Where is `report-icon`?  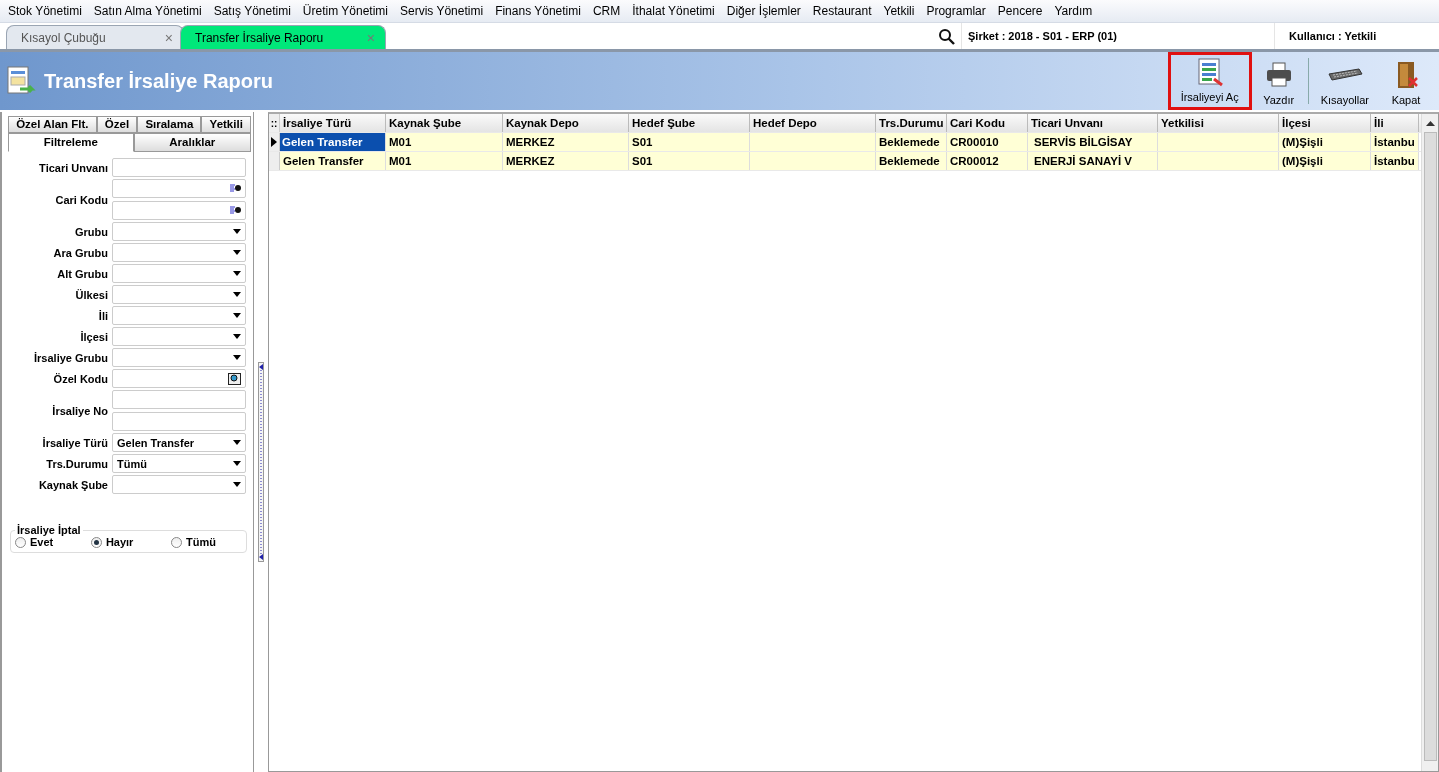 report-icon is located at coordinates (22, 81).